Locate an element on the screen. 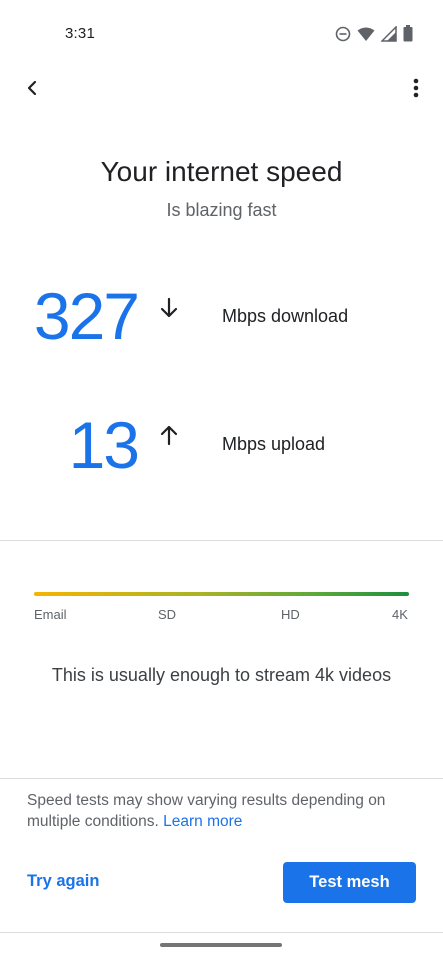 Image resolution: width=443 pixels, height=960 pixels. back-button is located at coordinates (32, 90).